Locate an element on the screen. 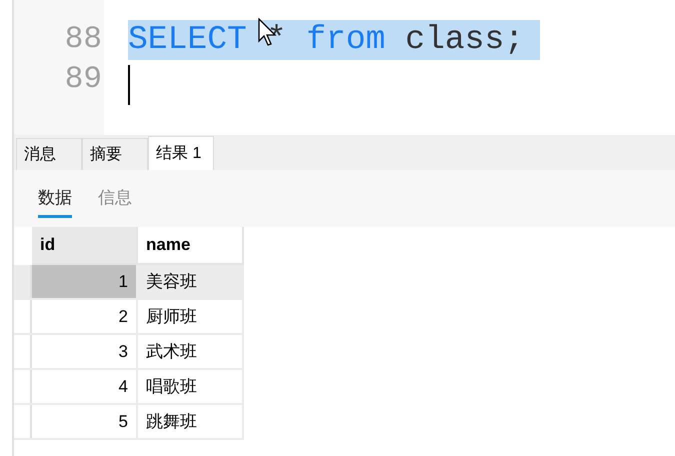 This screenshot has width=675, height=456. table-cell: 1 is located at coordinates (85, 281).